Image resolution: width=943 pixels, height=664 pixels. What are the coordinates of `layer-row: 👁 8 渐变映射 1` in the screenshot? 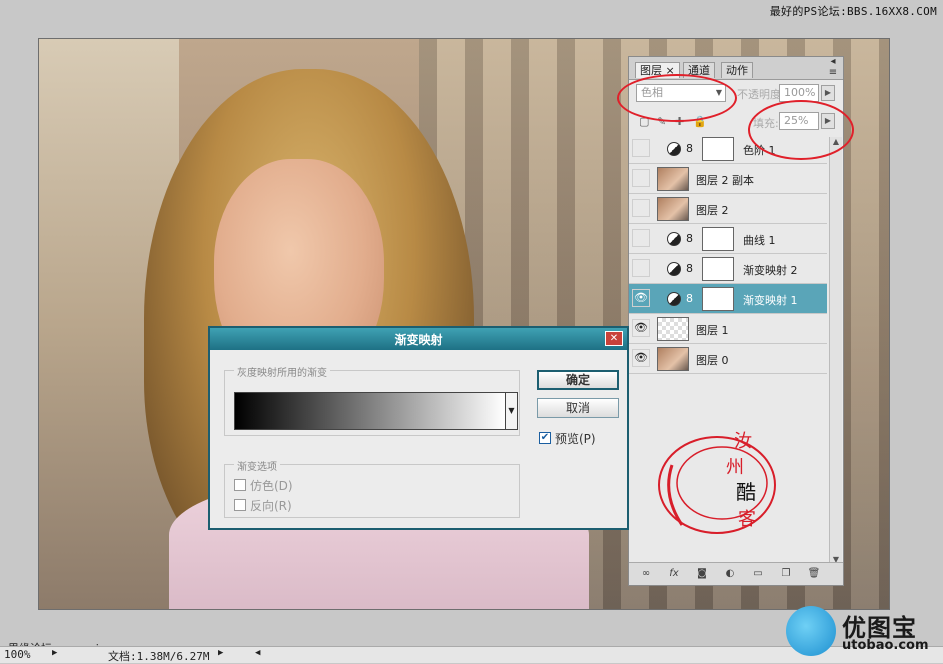 It's located at (728, 299).